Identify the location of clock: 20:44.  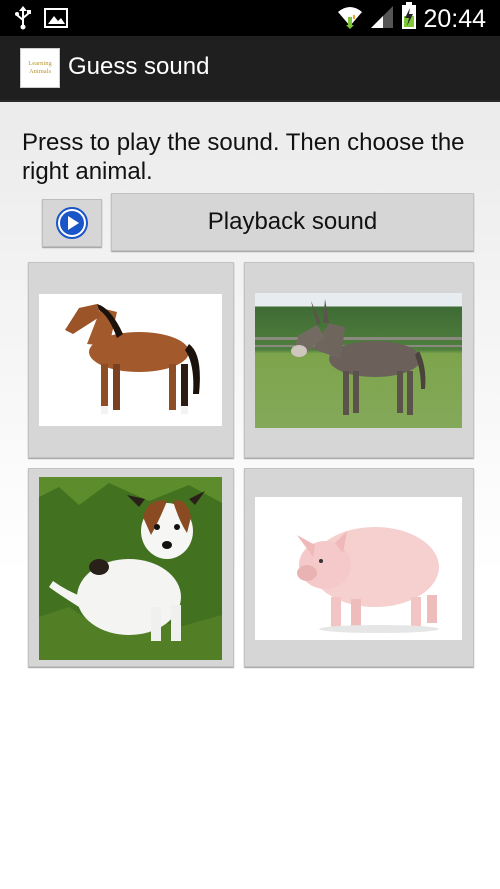
(454, 18).